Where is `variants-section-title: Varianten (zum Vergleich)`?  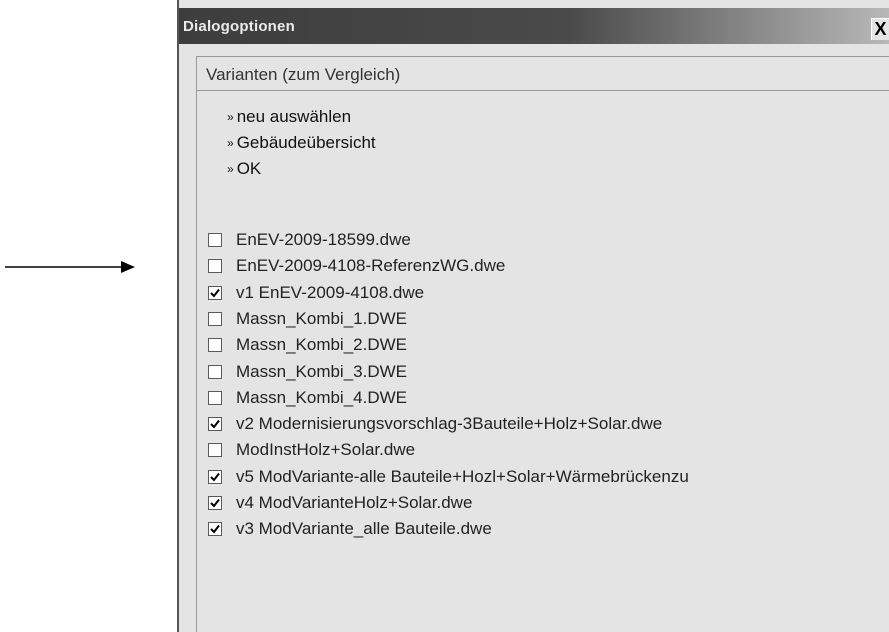
variants-section-title: Varianten (zum Vergleich) is located at coordinates (303, 74).